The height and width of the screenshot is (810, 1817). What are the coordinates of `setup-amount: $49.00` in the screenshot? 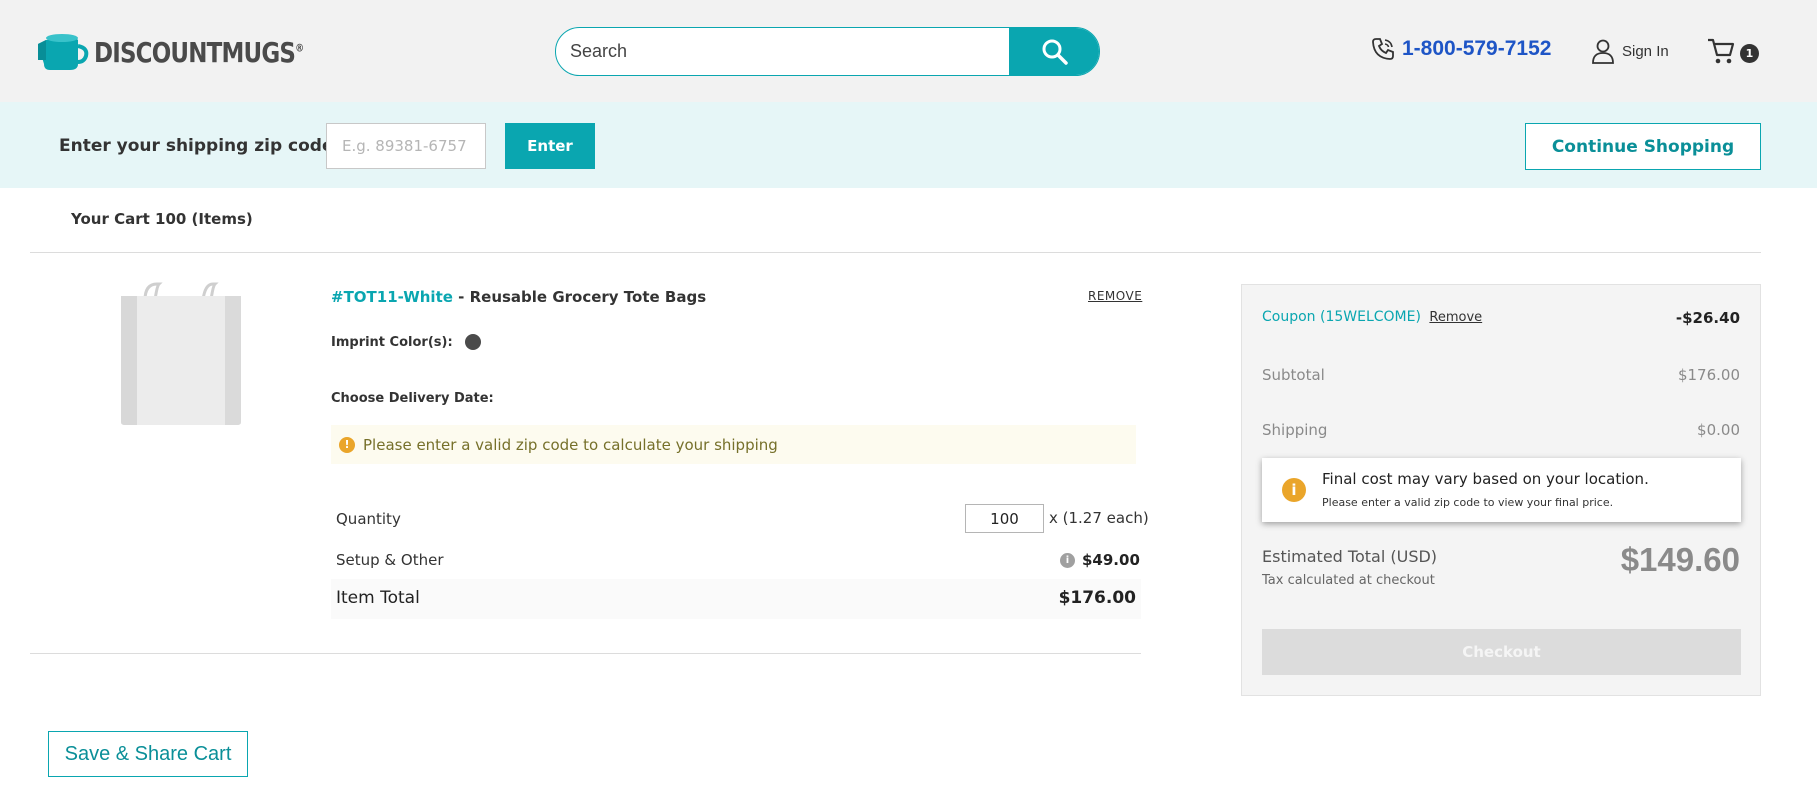 It's located at (1111, 560).